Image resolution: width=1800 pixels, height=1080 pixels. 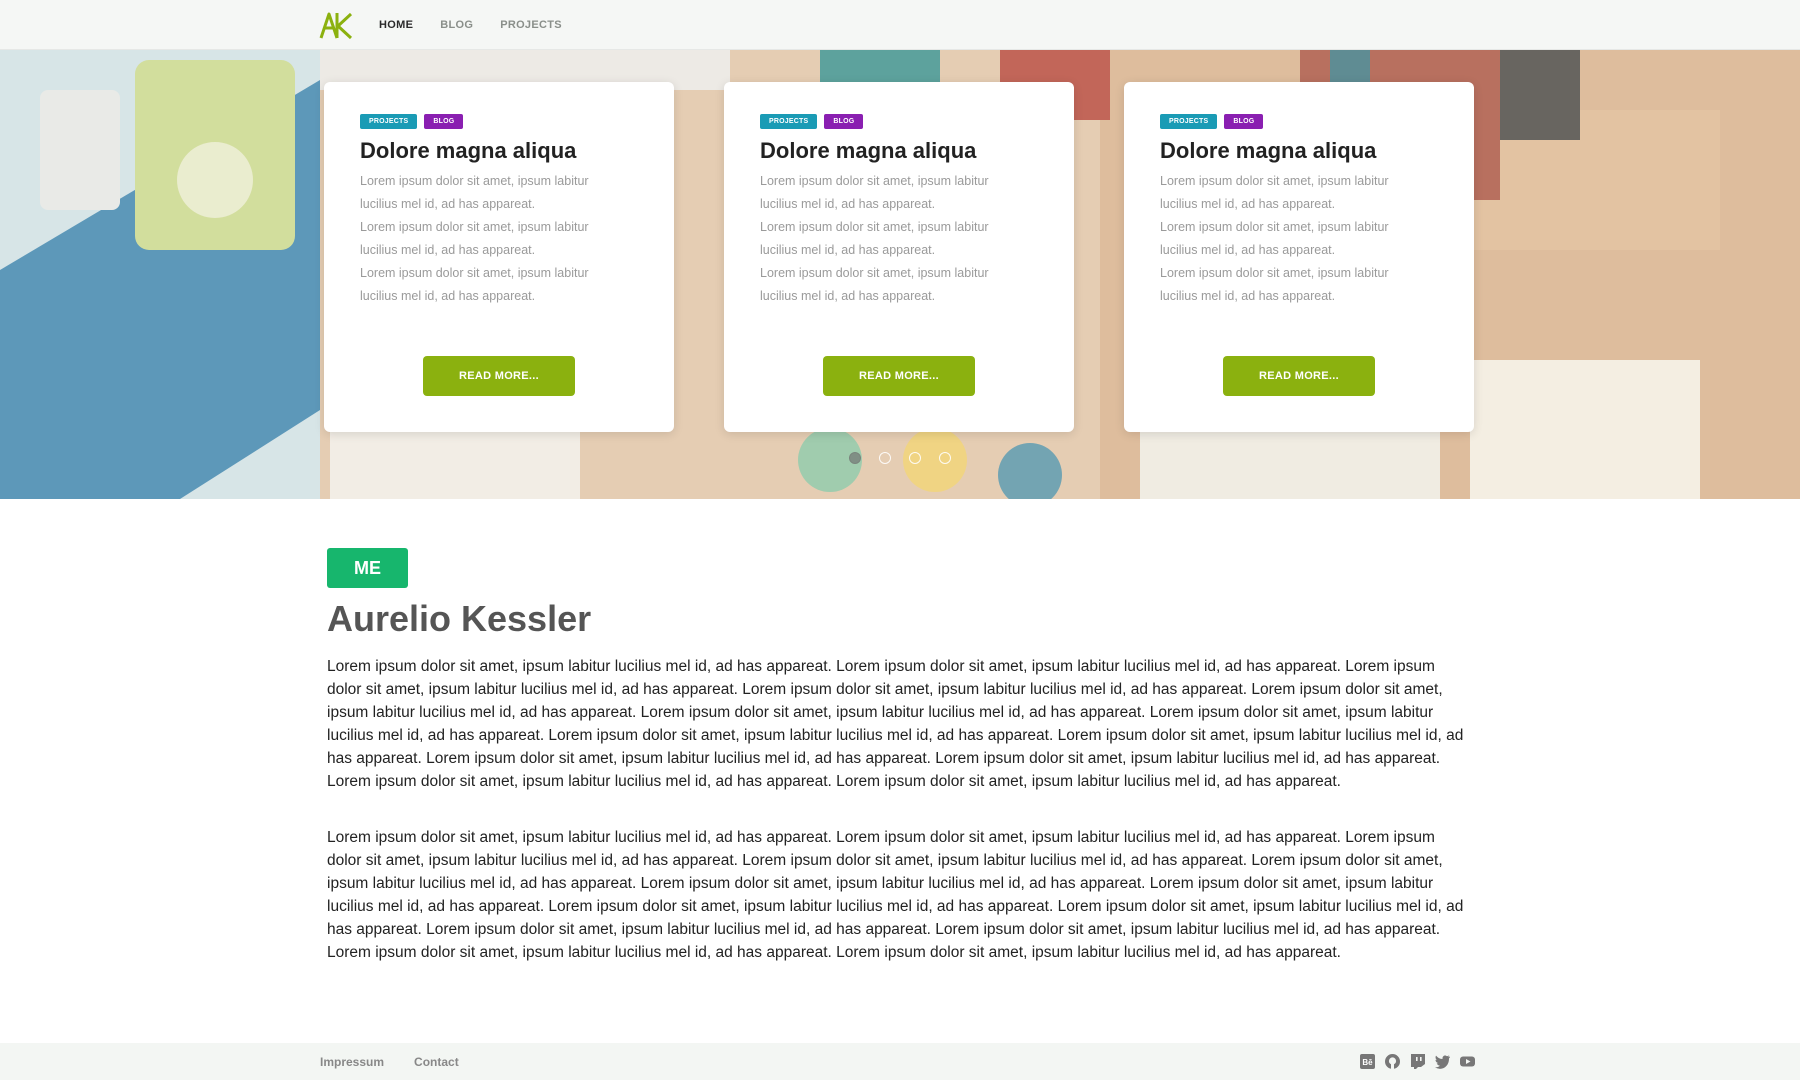 I want to click on youtube-icon, so click(x=1467, y=1061).